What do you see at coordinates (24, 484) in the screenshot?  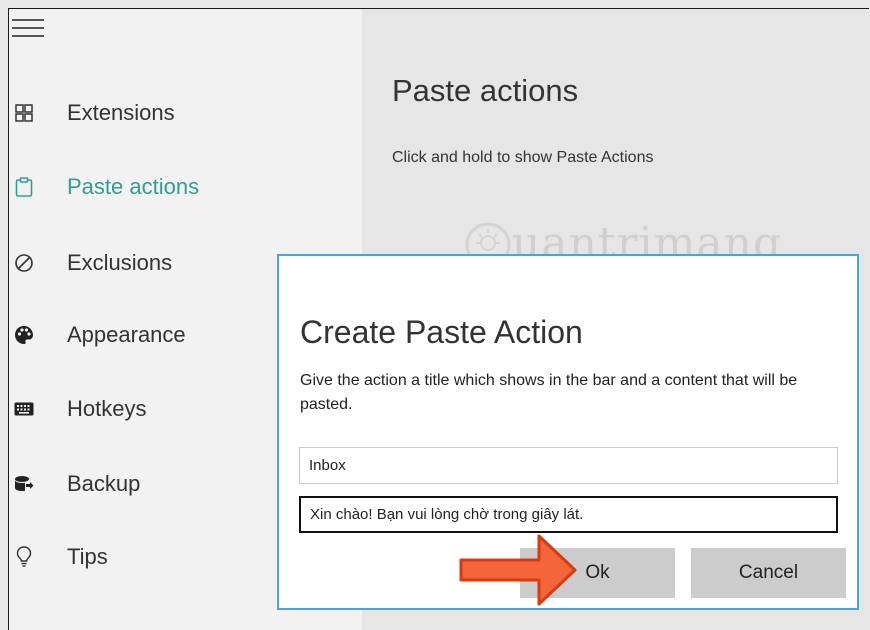 I see `backup-icon` at bounding box center [24, 484].